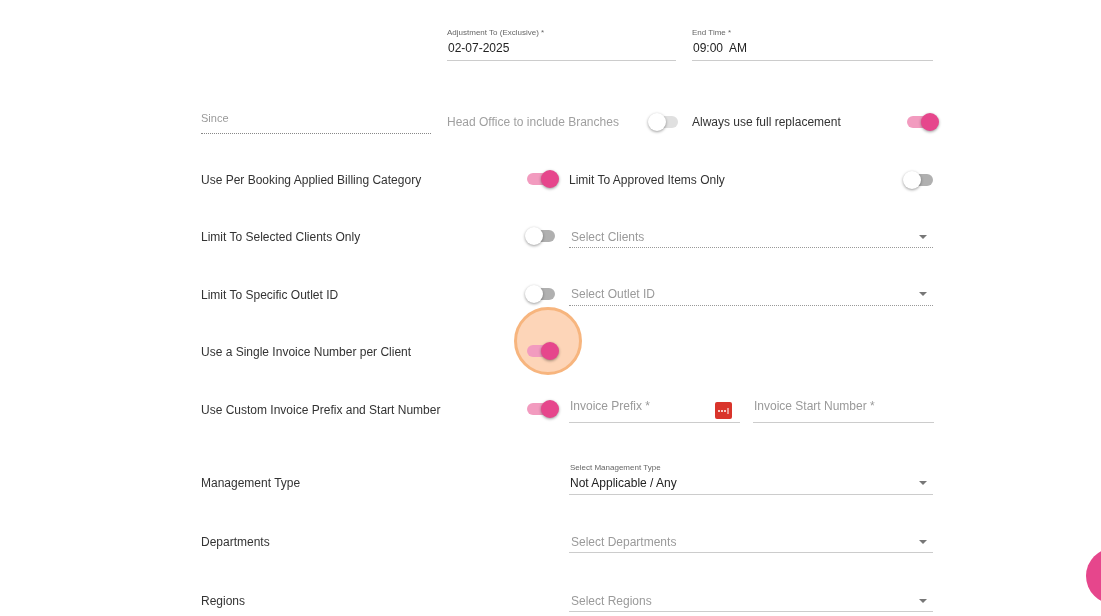  I want to click on select-field: Select Departments, so click(751, 542).